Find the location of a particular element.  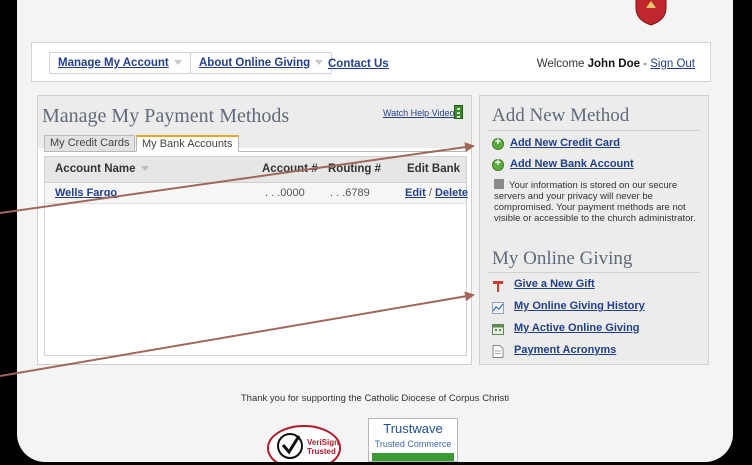

welcome-text: Welcome John Doe - Sign Out is located at coordinates (616, 64).